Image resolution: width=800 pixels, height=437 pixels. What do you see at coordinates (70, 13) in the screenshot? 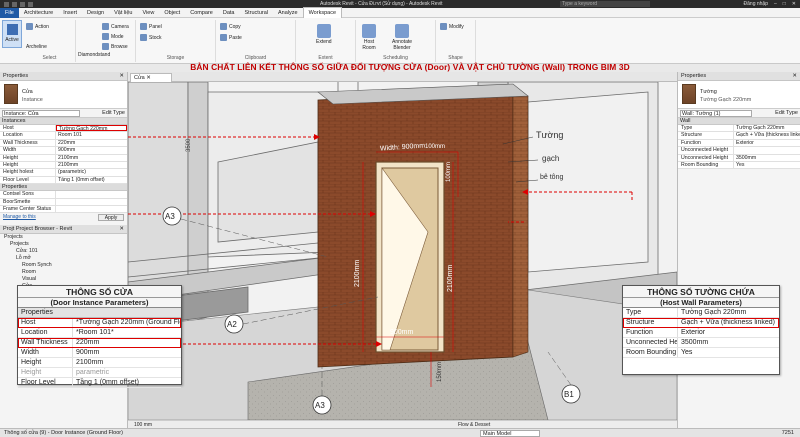
I see `tab-insert: Insert` at bounding box center [70, 13].